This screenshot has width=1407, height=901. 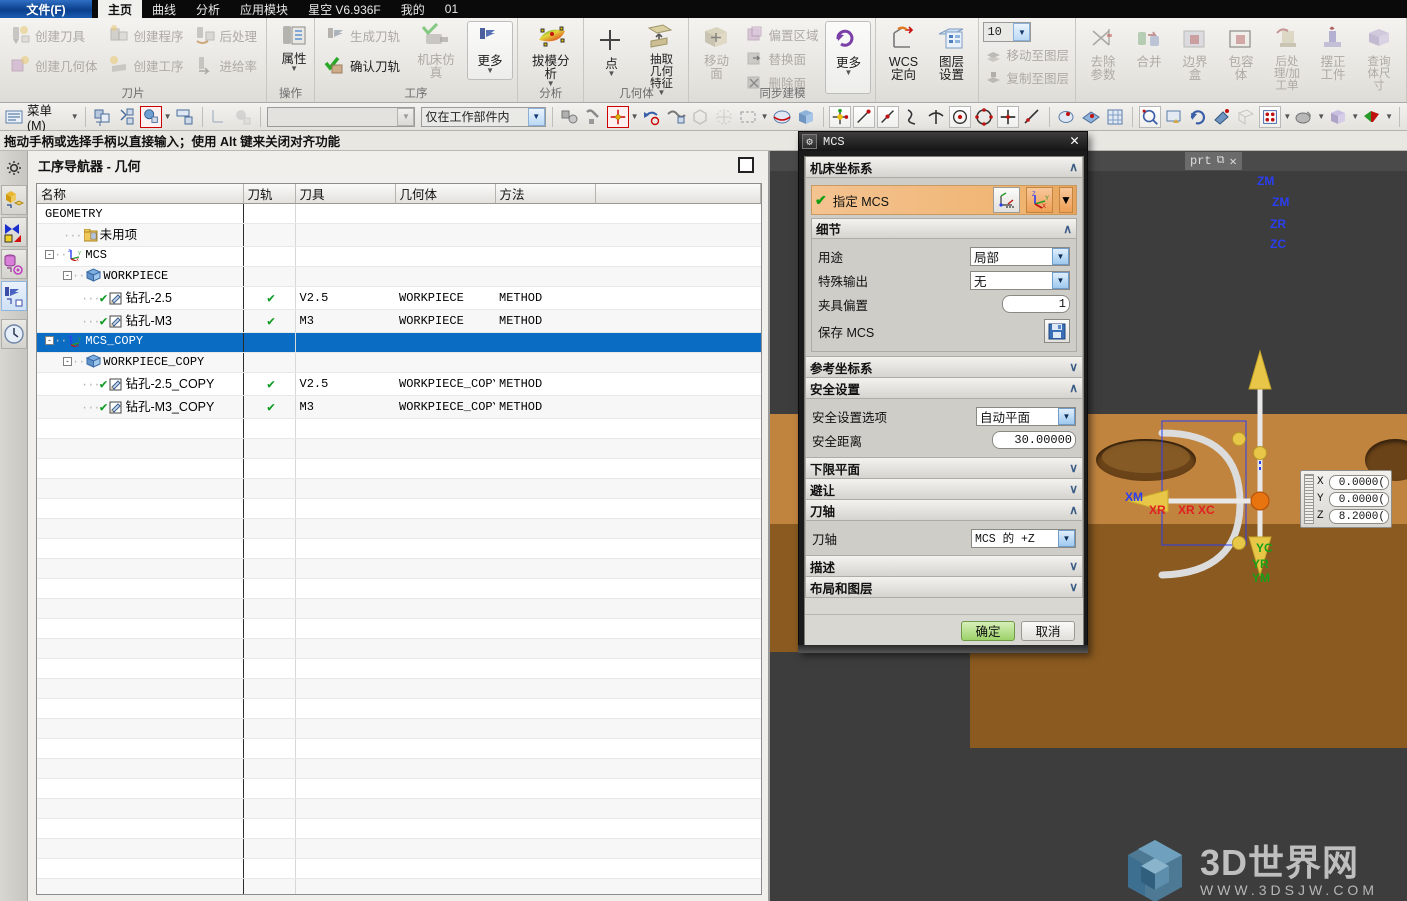 I want to click on chevron-down-icon: ∨, so click(x=1073, y=566).